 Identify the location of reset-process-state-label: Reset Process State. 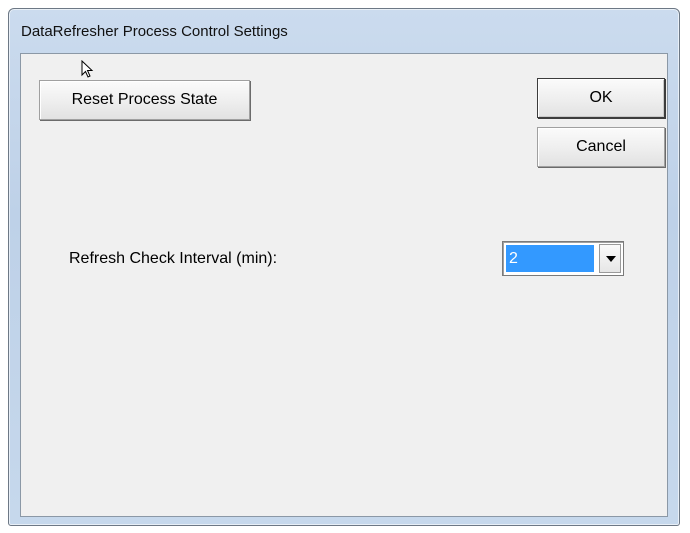
(144, 99).